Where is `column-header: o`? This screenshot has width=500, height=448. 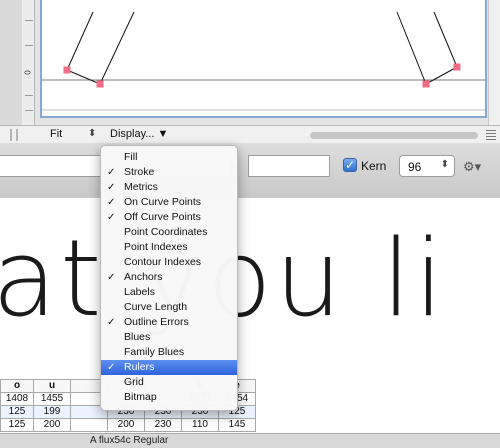 column-header: o is located at coordinates (17, 386).